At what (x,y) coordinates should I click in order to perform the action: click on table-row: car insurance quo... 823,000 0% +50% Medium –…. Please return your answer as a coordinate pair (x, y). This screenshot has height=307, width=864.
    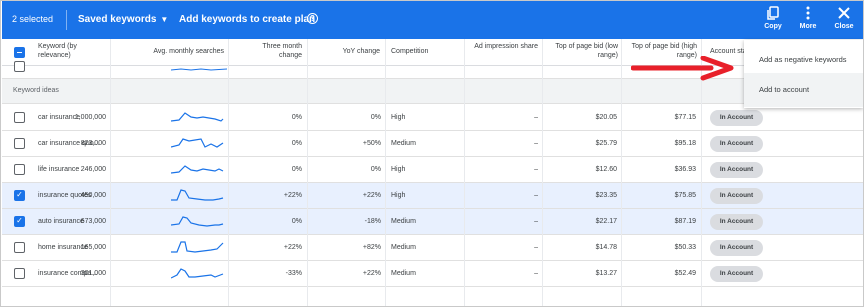
    Looking at the image, I should click on (432, 144).